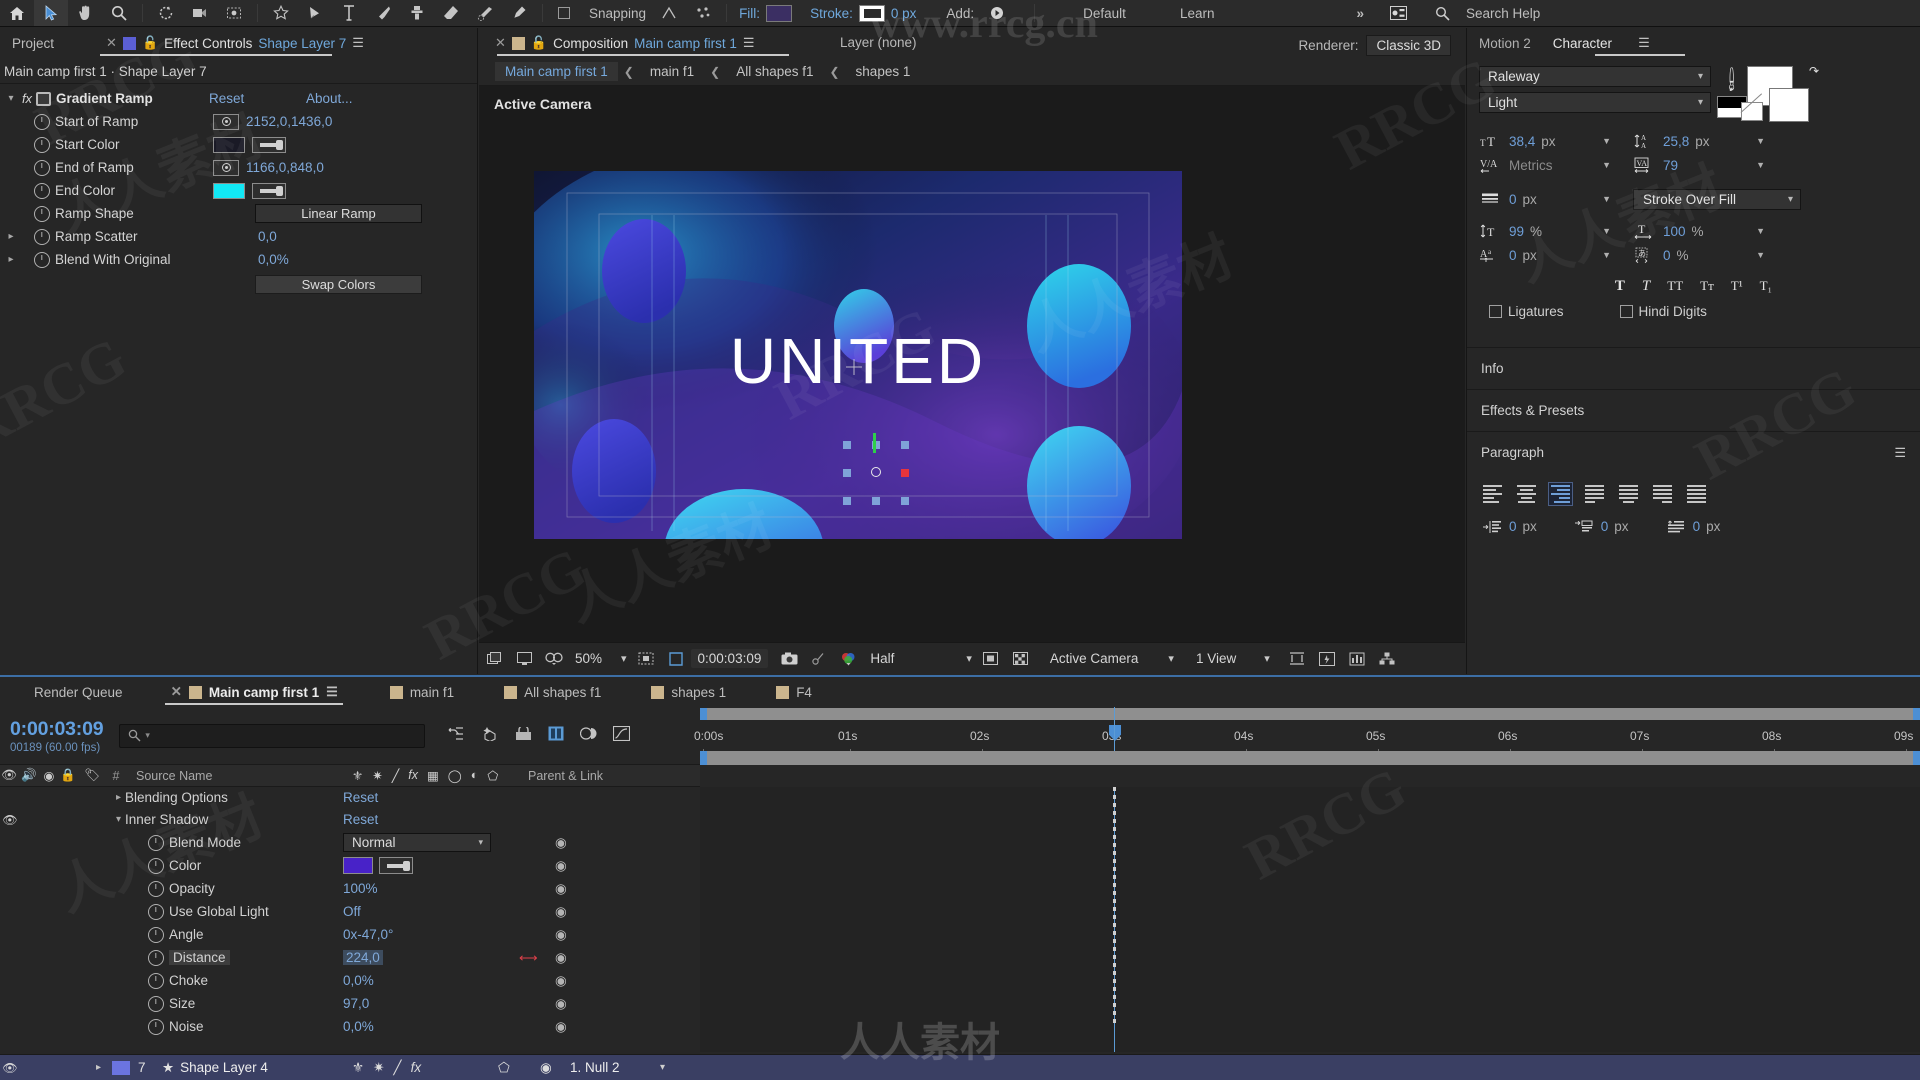 The image size is (1920, 1080). I want to click on selection-tool-icon, so click(51, 13).